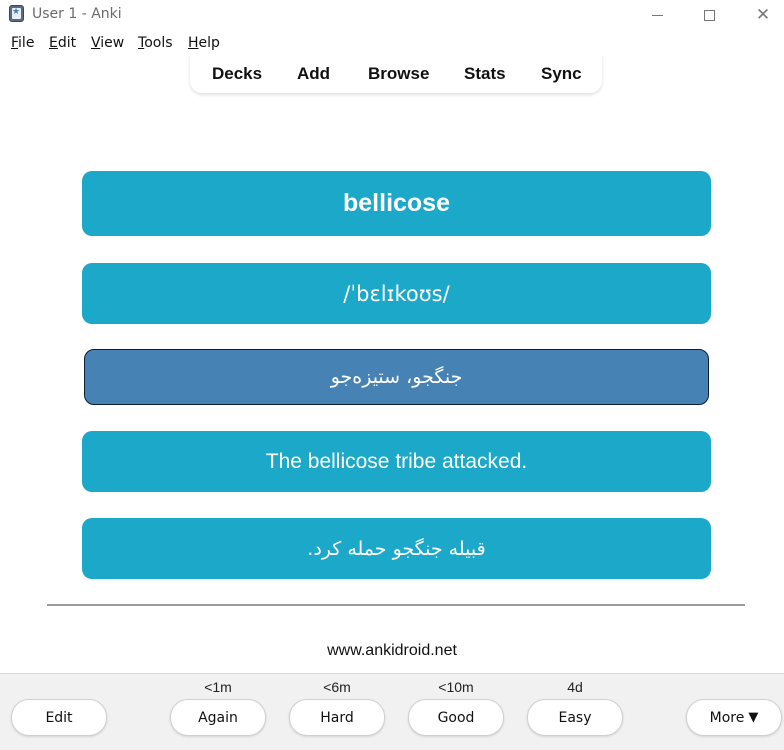 This screenshot has height=750, width=784. I want to click on maximize-button, so click(709, 15).